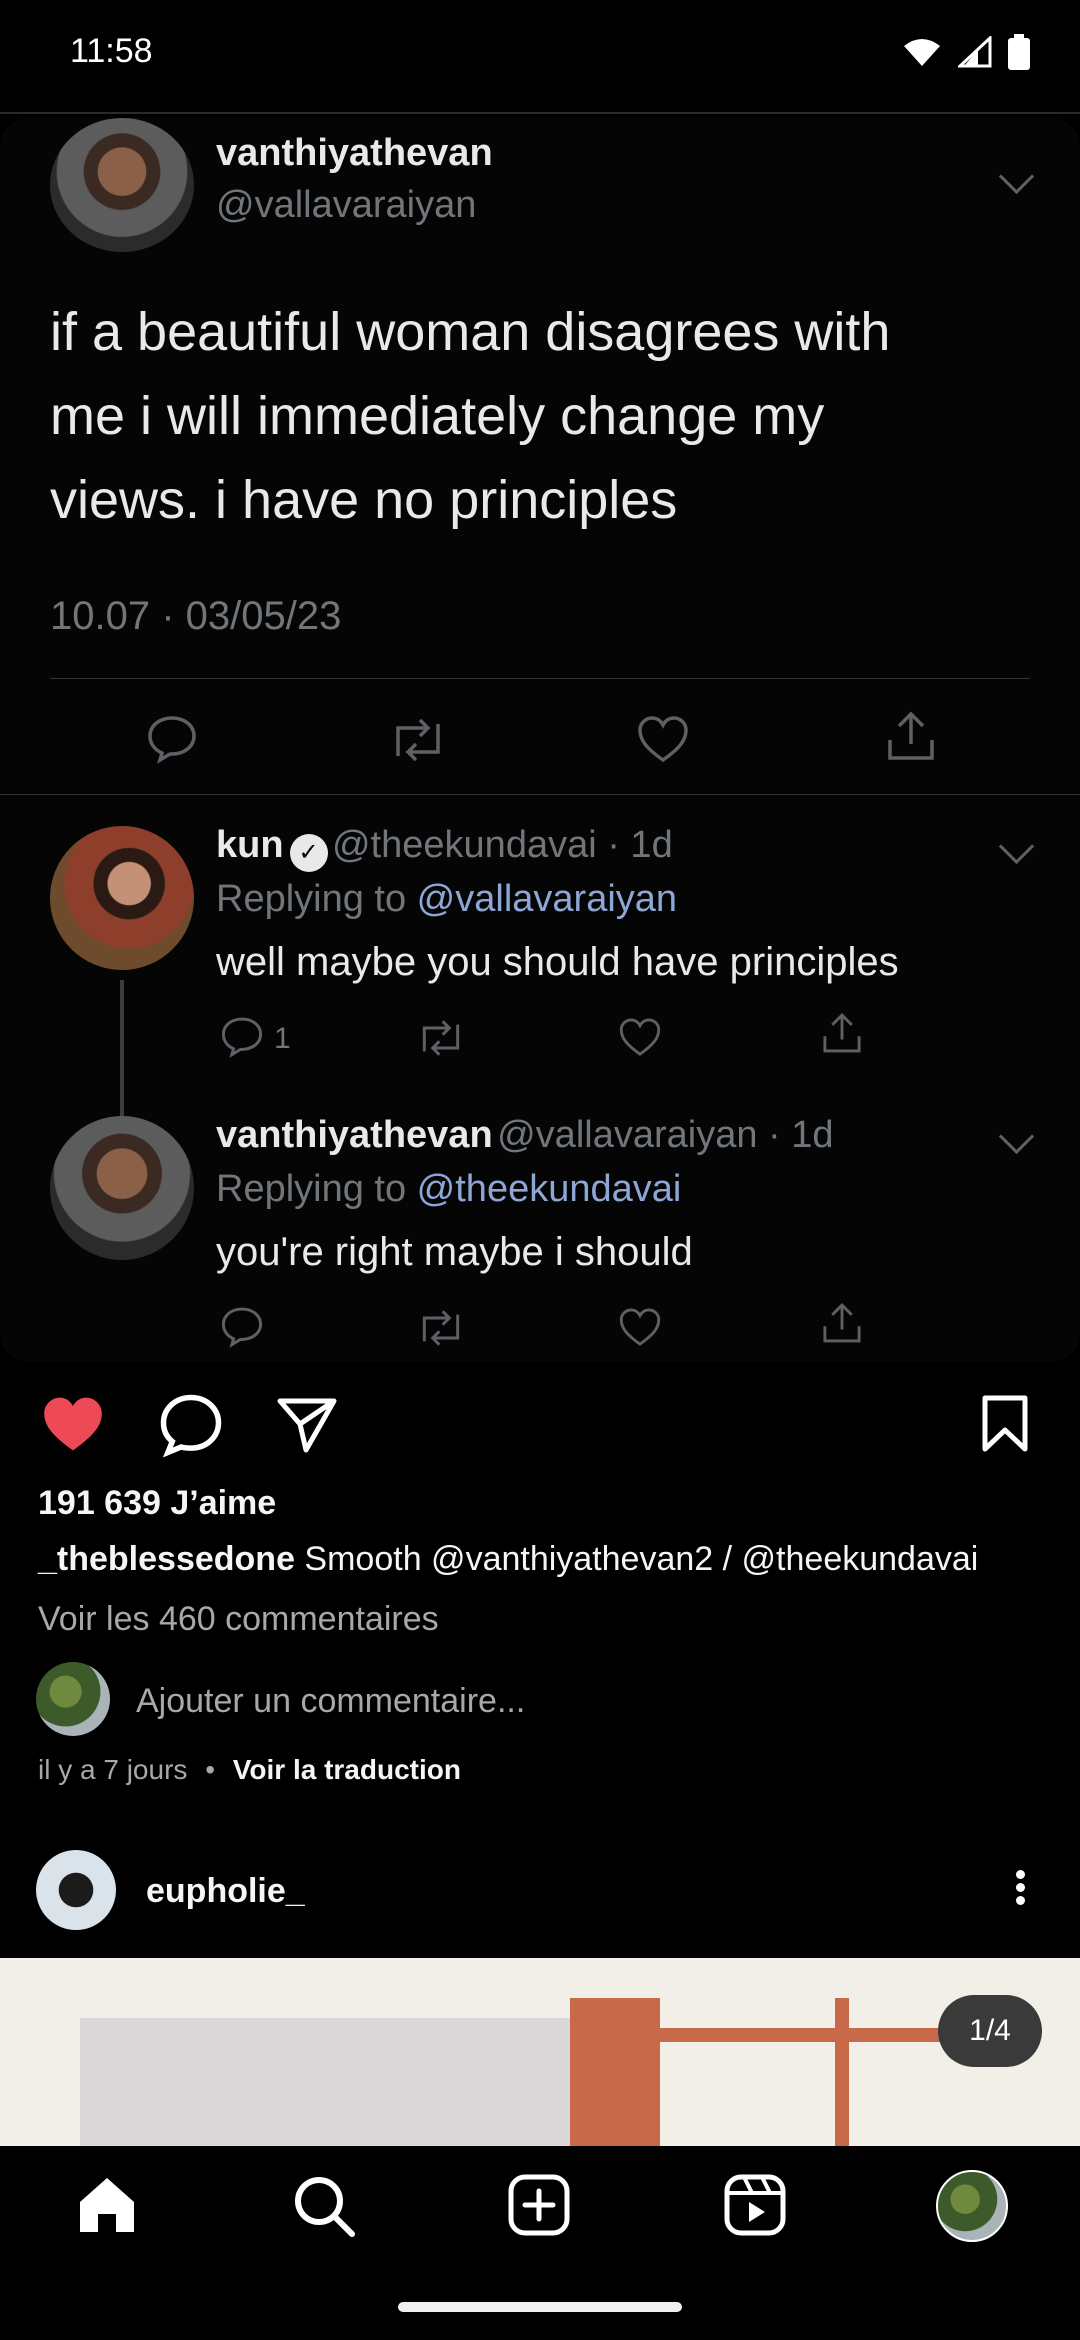 Image resolution: width=1080 pixels, height=2340 pixels. I want to click on next-post-image, so click(540, 2052).